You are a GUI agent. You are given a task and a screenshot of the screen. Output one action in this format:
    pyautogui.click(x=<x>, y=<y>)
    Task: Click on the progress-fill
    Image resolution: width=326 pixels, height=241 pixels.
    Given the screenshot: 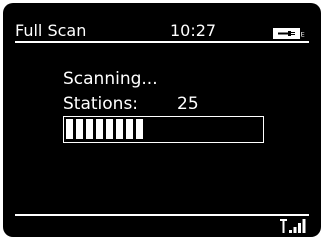 What is the action you would take?
    pyautogui.click(x=104, y=129)
    